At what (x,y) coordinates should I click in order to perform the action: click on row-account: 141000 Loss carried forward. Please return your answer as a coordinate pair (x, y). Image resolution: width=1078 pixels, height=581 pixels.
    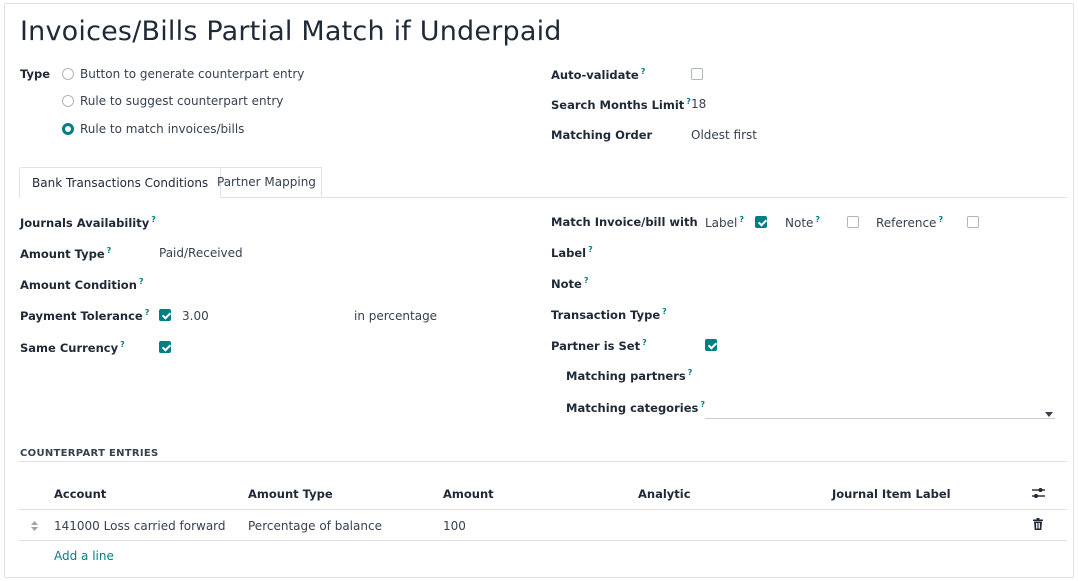
    Looking at the image, I should click on (140, 526).